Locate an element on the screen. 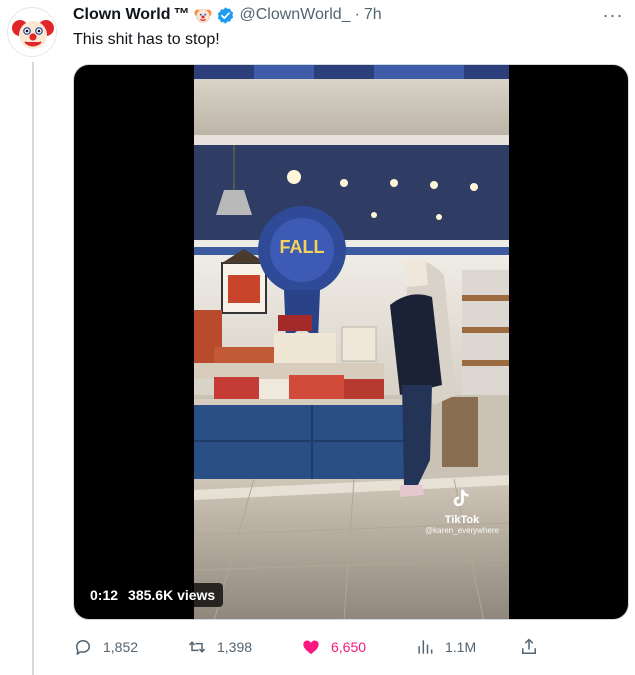 The height and width of the screenshot is (675, 635). heart-icon is located at coordinates (311, 647).